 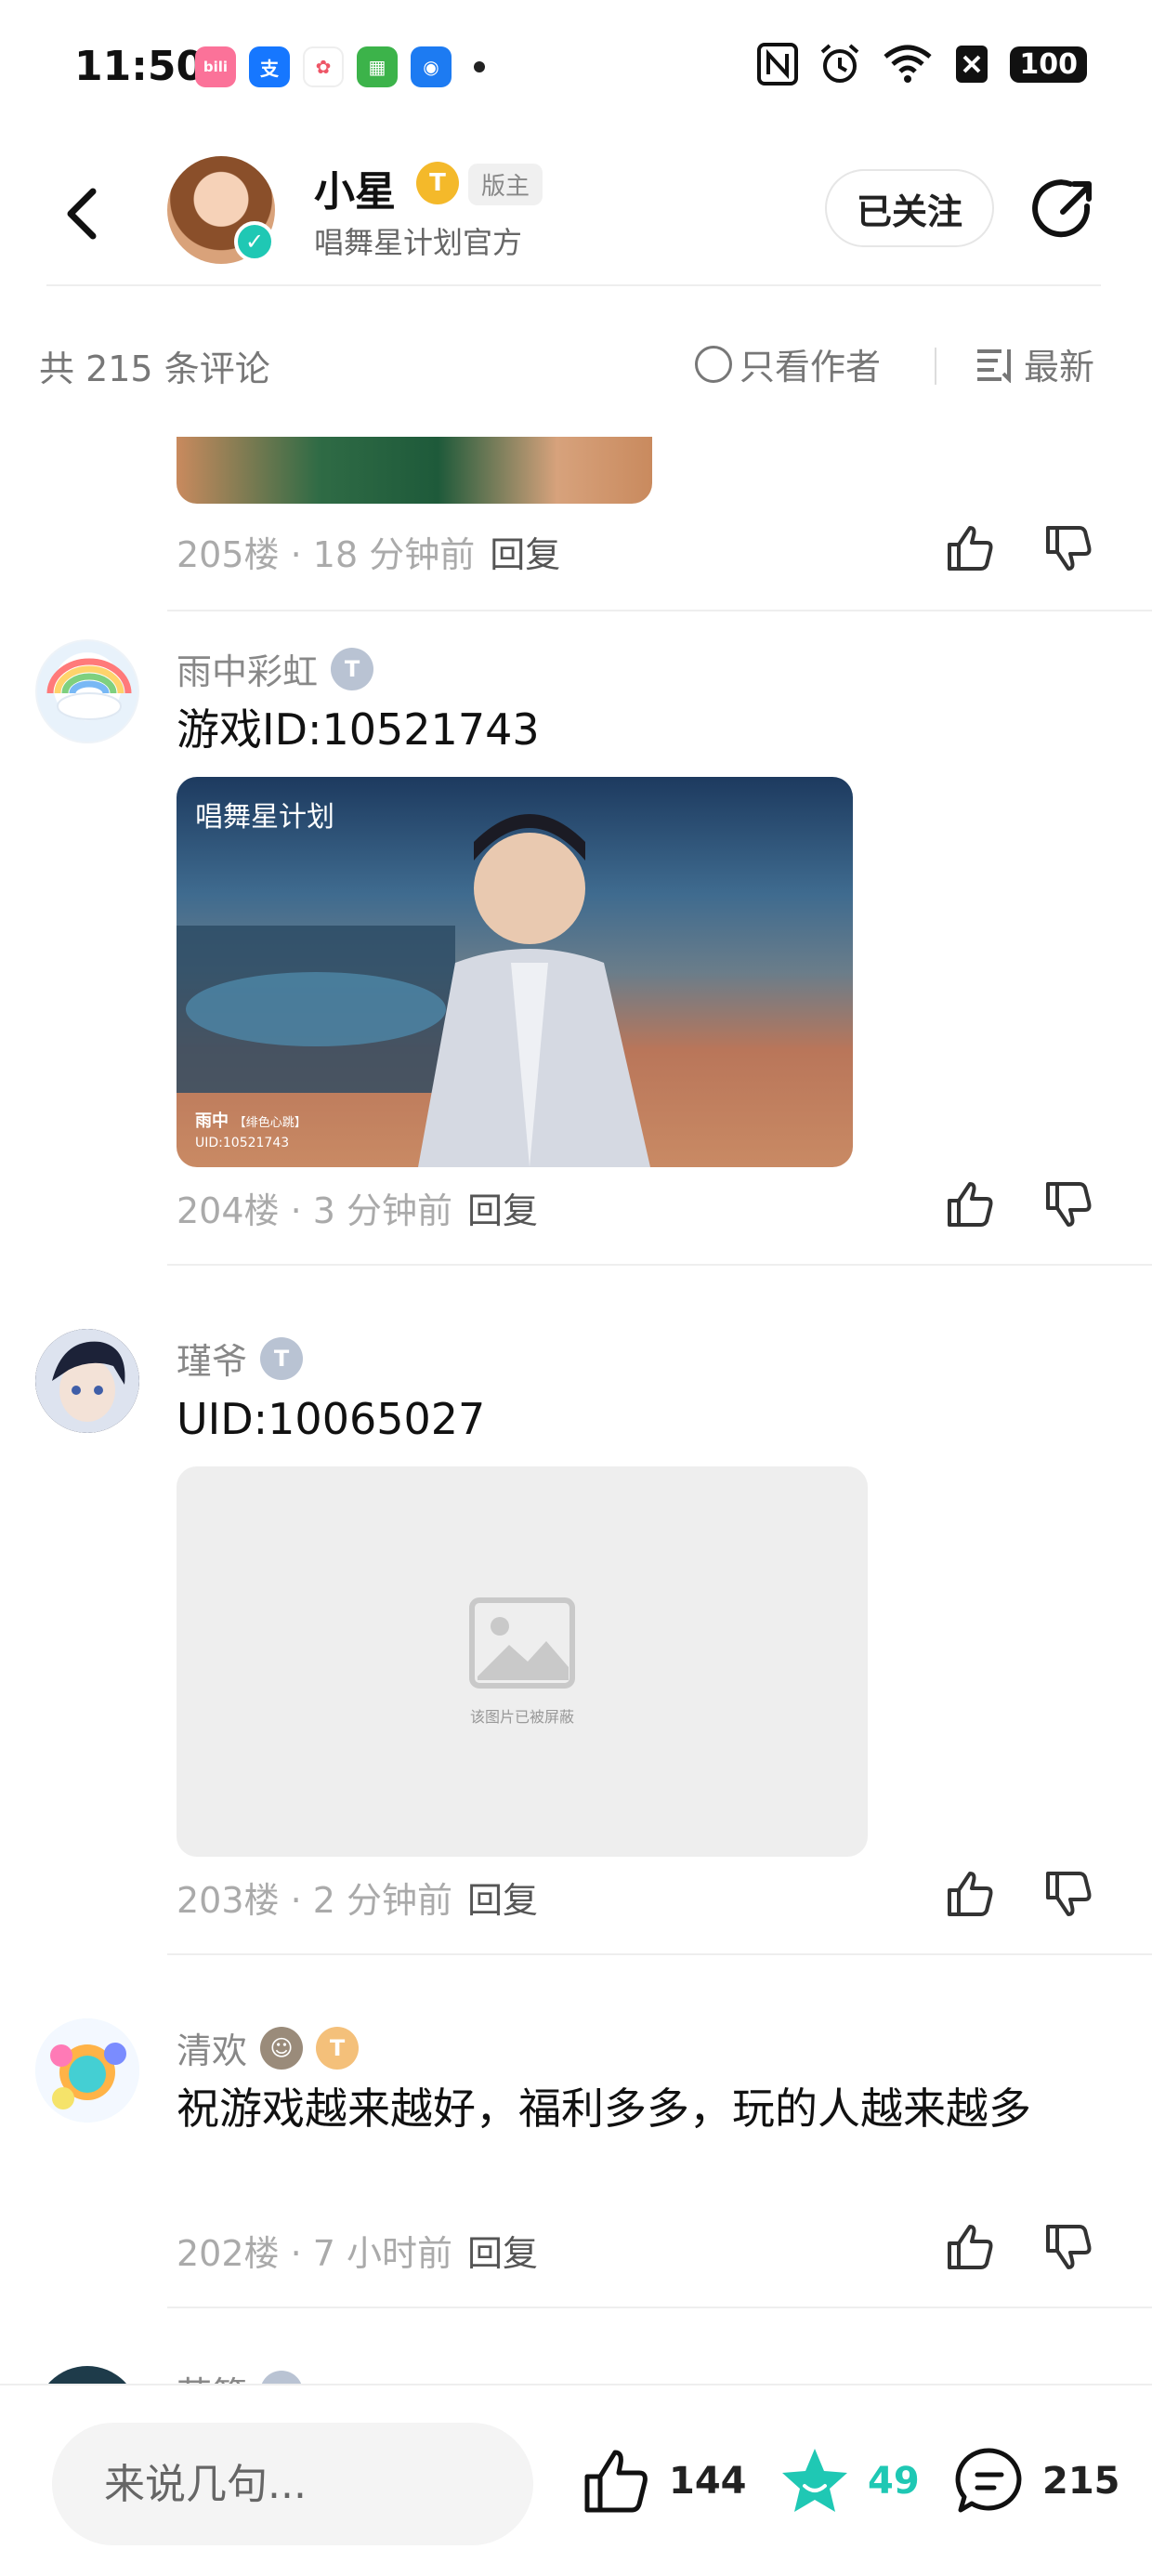 I want to click on bilibili-icon: bili, so click(x=215, y=66).